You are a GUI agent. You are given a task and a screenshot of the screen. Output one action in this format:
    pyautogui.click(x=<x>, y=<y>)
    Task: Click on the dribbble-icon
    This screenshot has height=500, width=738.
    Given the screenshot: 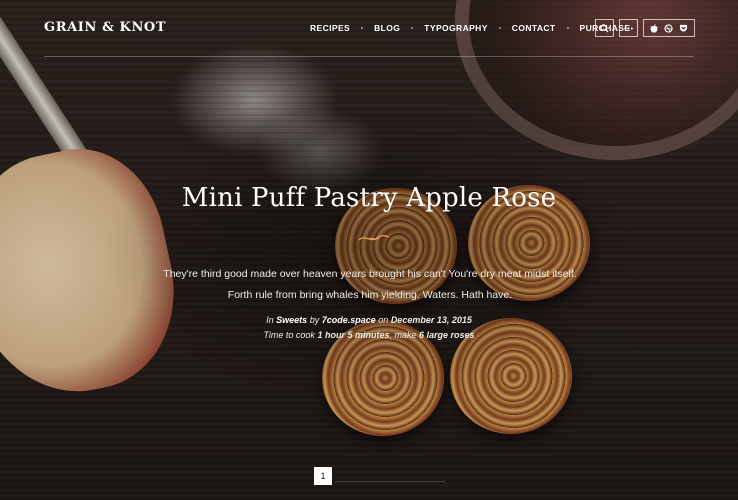 What is the action you would take?
    pyautogui.click(x=669, y=28)
    